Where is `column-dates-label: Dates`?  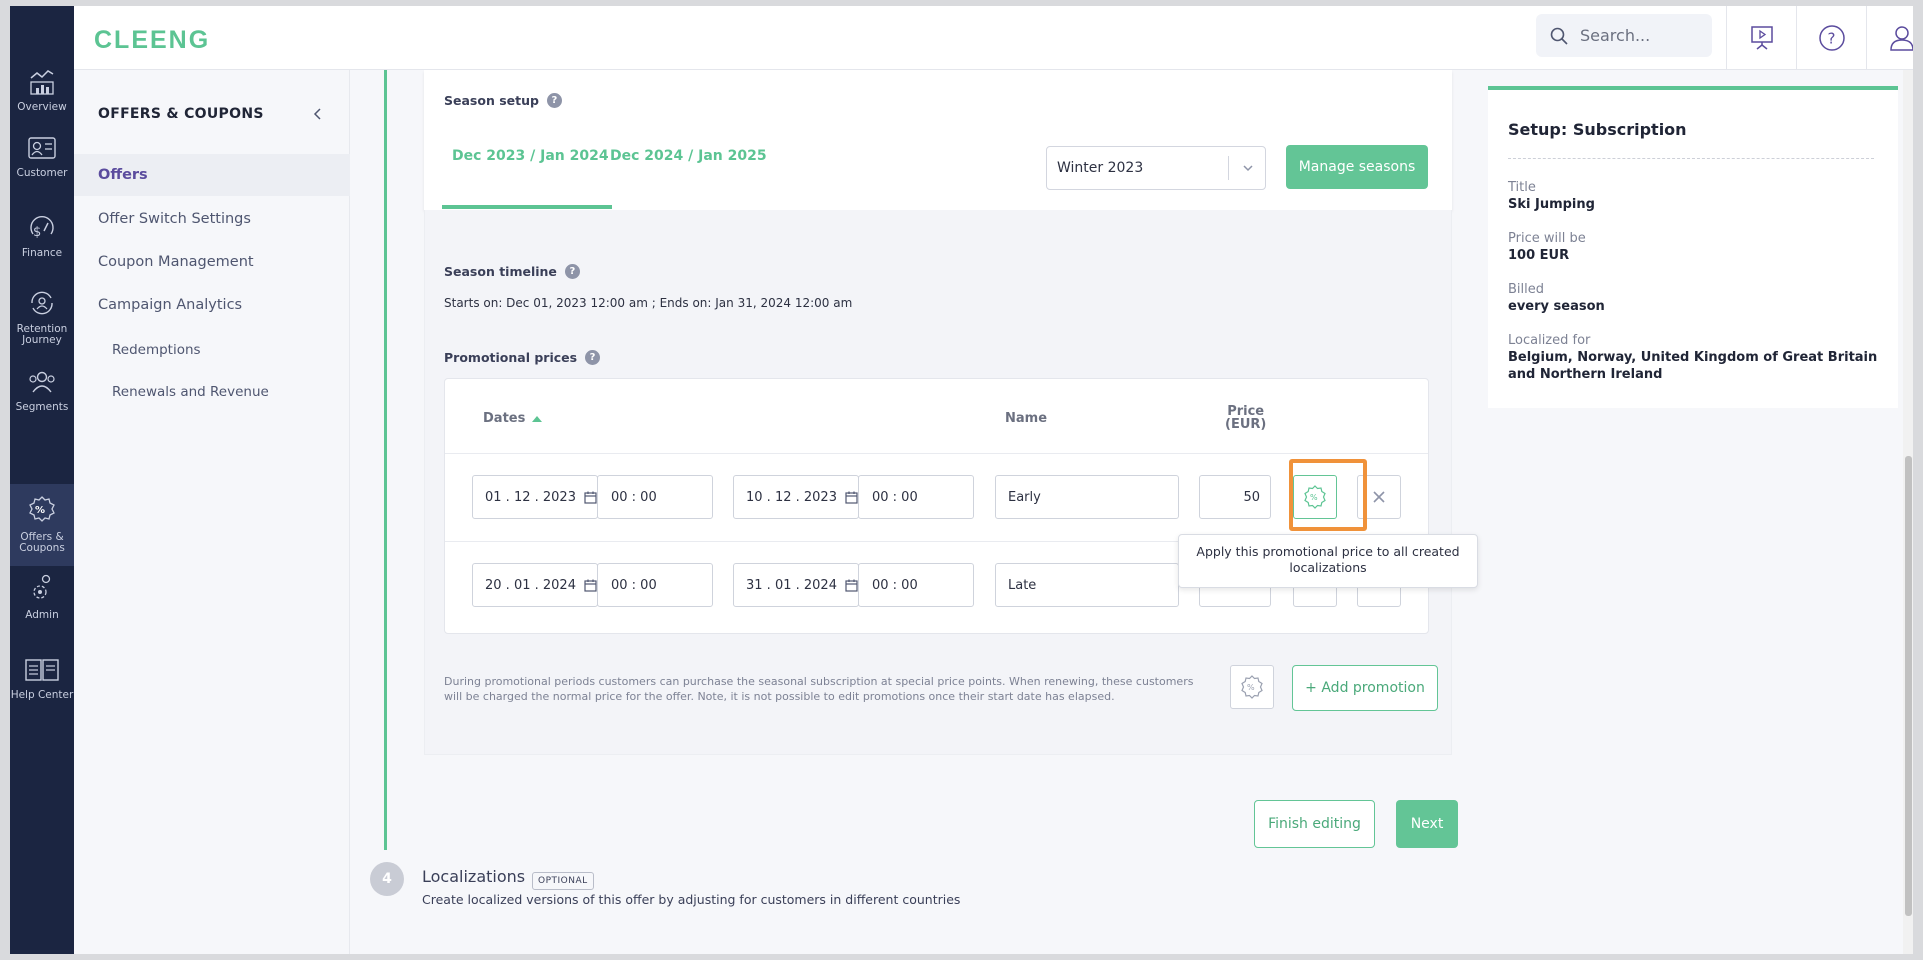 column-dates-label: Dates is located at coordinates (504, 418).